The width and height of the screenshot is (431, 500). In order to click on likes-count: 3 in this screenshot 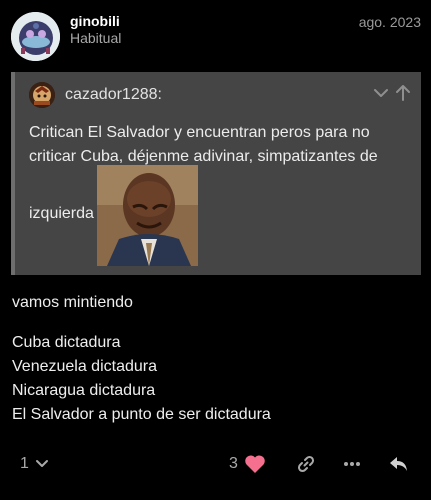, I will do `click(233, 463)`.